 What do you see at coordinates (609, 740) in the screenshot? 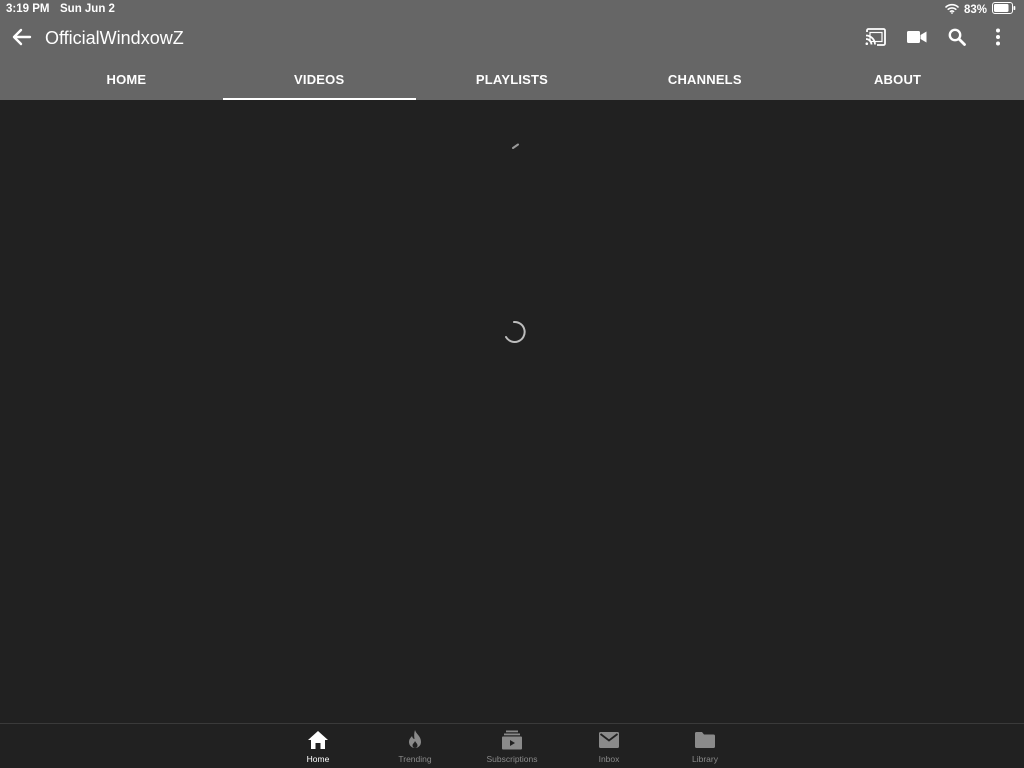
I see `mail-icon` at bounding box center [609, 740].